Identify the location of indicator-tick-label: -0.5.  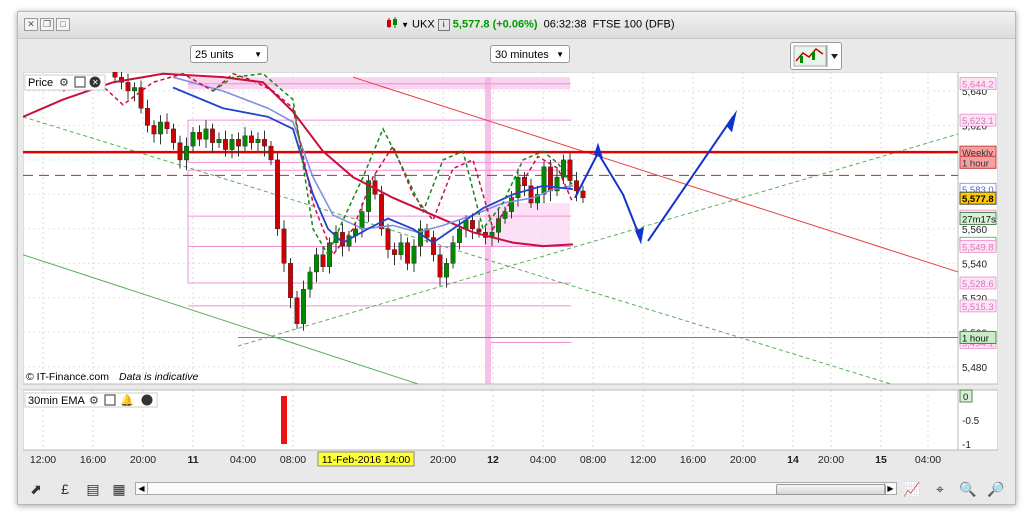
(971, 421).